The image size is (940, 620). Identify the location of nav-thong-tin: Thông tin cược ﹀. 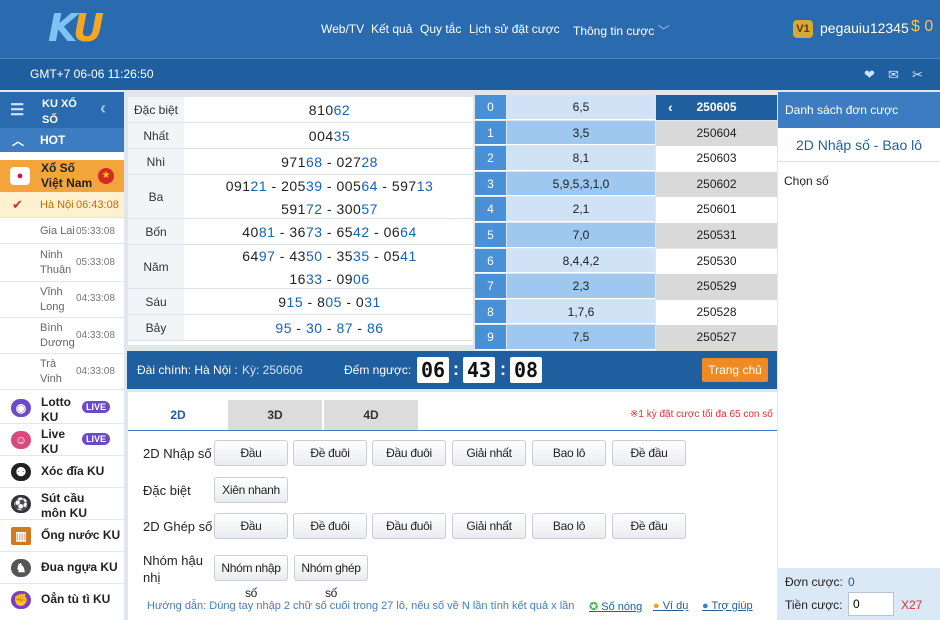
(621, 30).